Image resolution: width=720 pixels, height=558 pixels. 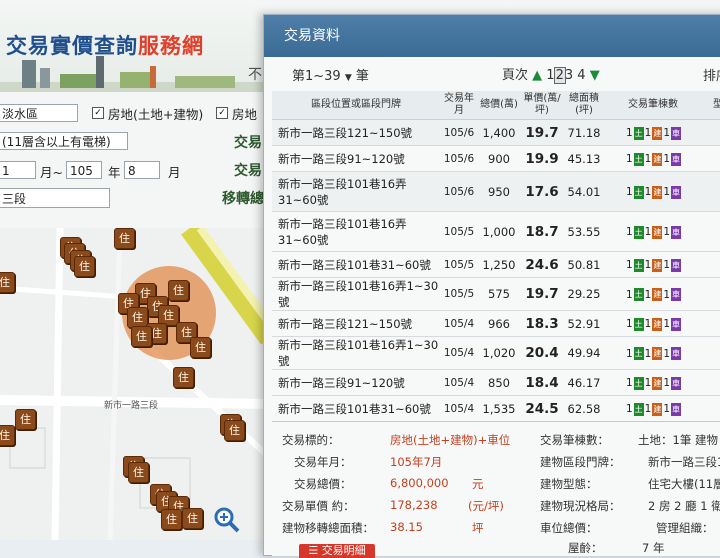 What do you see at coordinates (496, 158) in the screenshot?
I see `table-row: 新市一路三段91~120號 105/6 900 19.9 45.13 1 土 1 建 1 車` at bounding box center [496, 158].